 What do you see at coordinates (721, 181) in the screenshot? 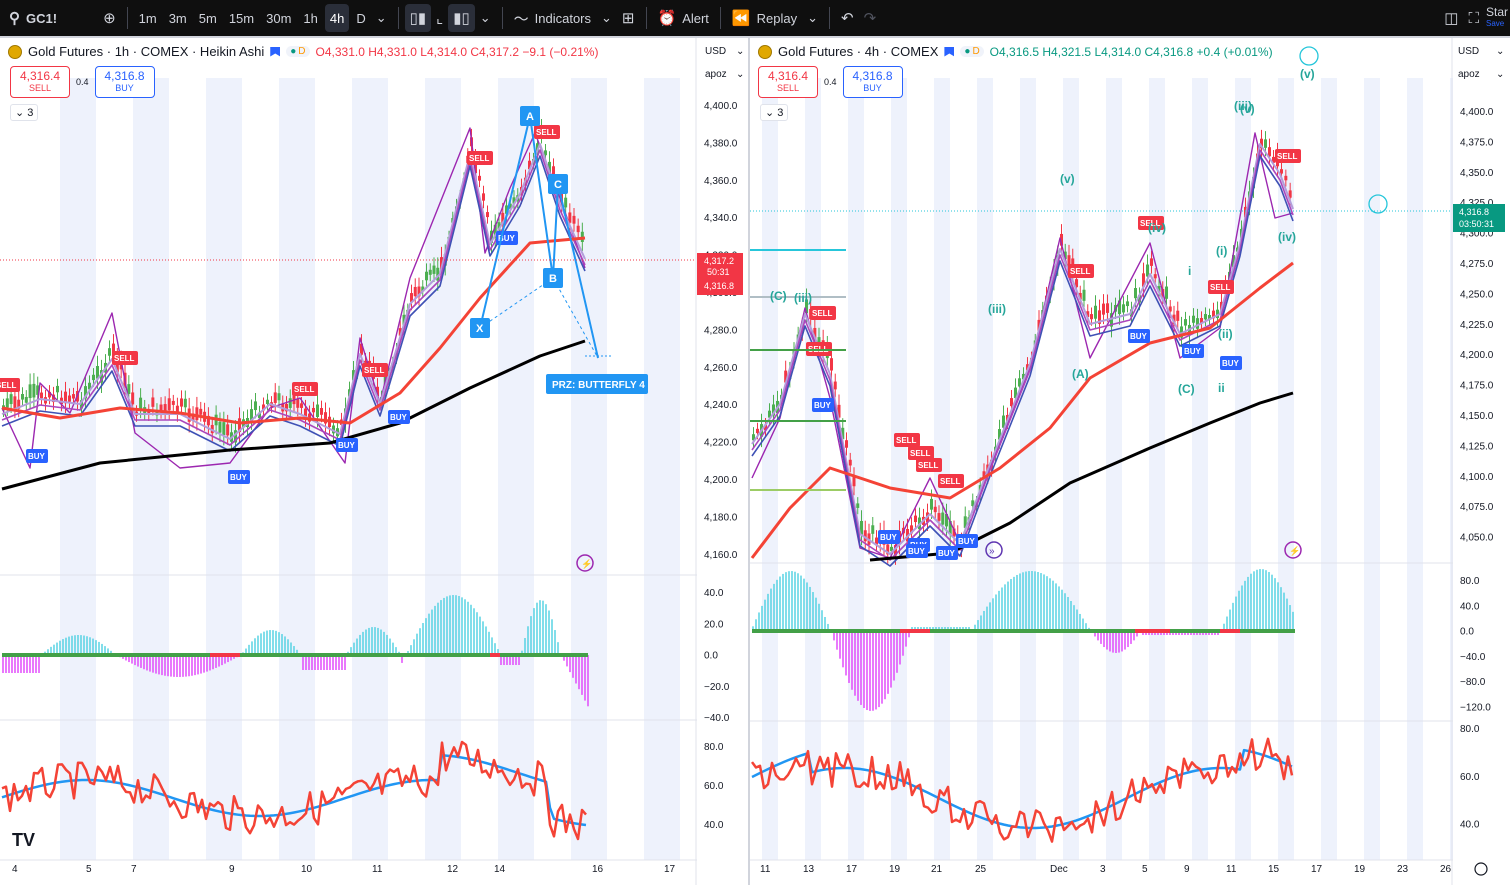
I see `price-tick-label: 4,360.0` at bounding box center [721, 181].